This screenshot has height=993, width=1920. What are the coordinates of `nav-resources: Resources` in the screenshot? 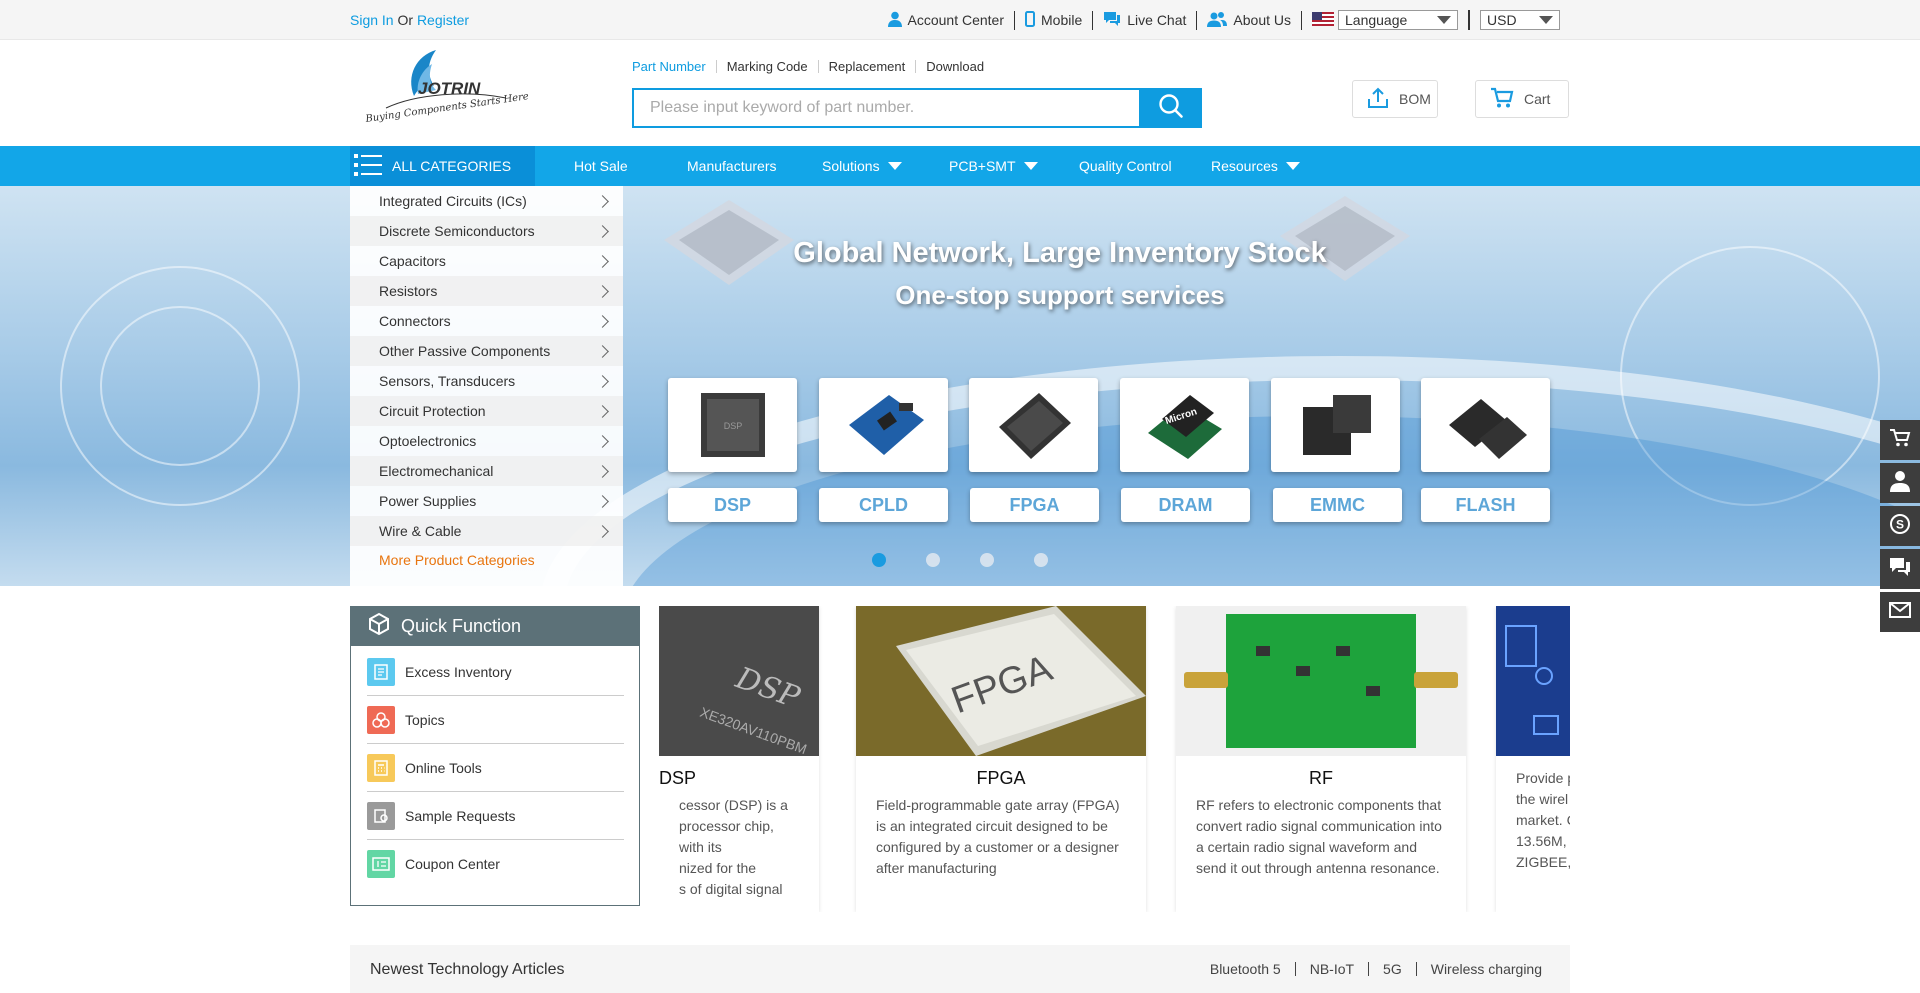 It's located at (1255, 166).